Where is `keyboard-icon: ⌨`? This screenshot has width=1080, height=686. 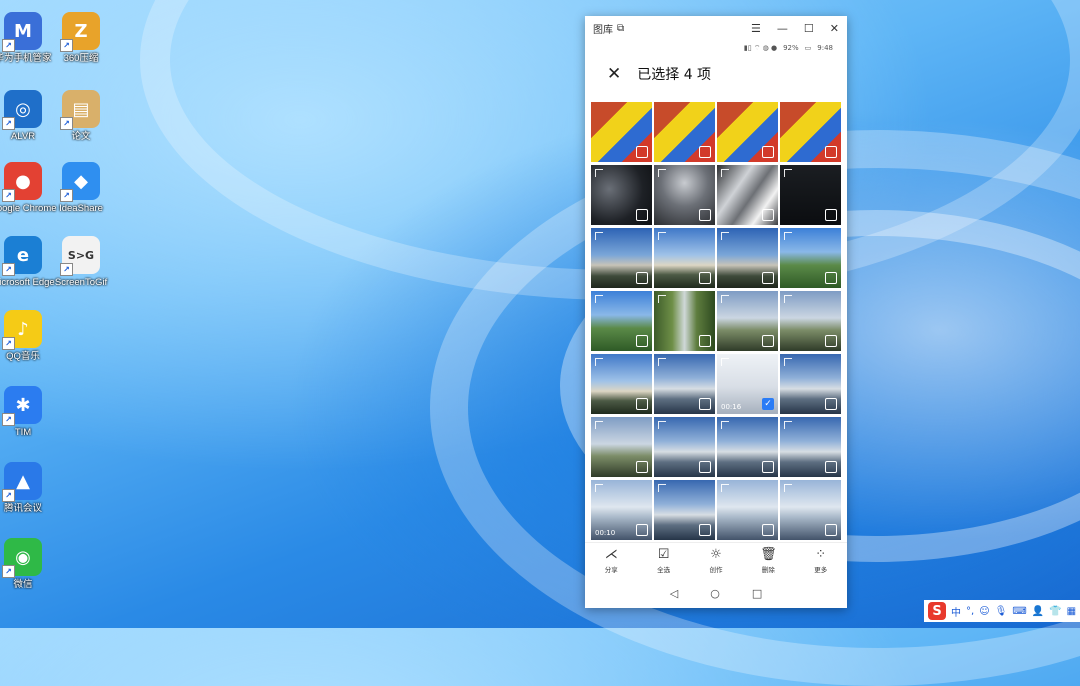
keyboard-icon: ⌨ is located at coordinates (1019, 611).